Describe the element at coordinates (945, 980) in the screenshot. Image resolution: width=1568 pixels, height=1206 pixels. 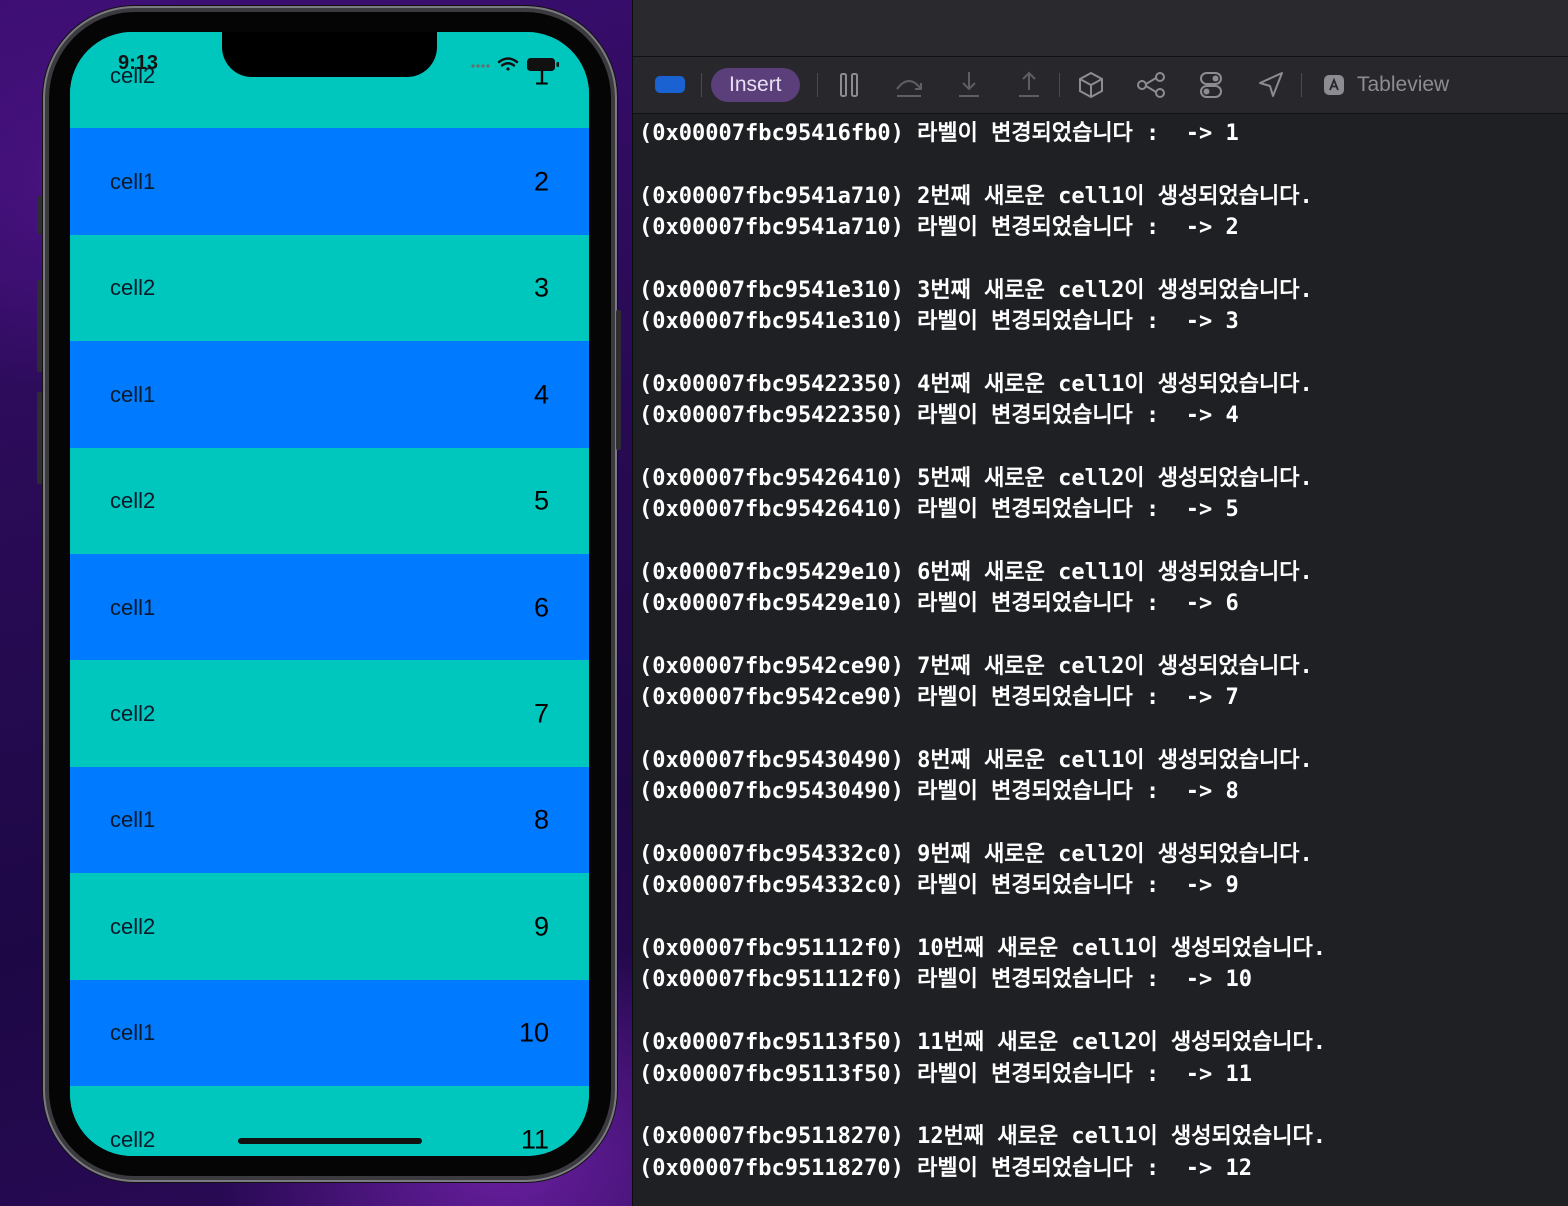
I see `console-line: (0x00007fbc951112f0) 라벨이 변경되었습니다 : -> 10` at that location.